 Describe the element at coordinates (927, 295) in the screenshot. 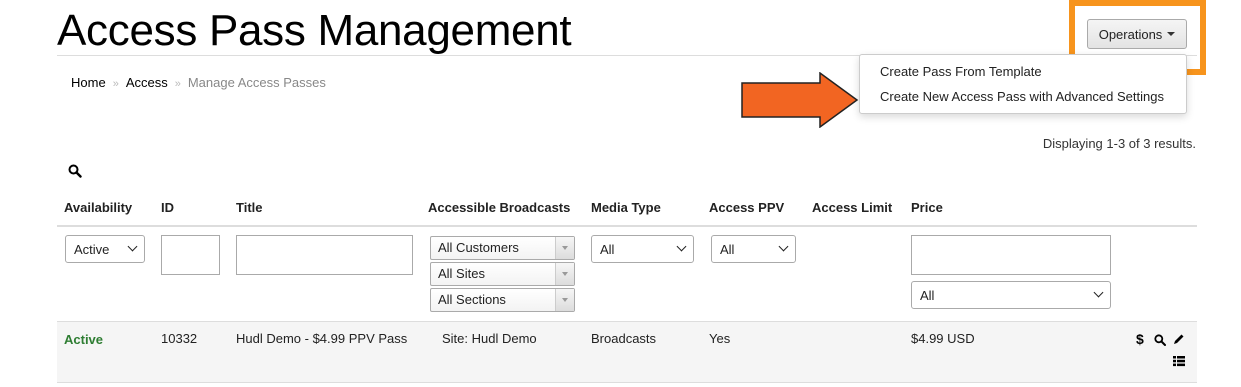

I see `price-filter-select-value: All` at that location.